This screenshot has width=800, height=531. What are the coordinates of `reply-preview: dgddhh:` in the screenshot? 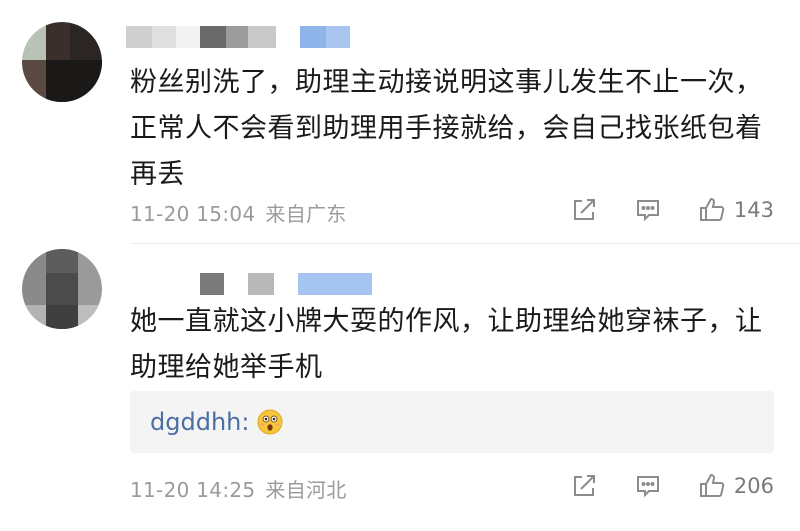 It's located at (452, 422).